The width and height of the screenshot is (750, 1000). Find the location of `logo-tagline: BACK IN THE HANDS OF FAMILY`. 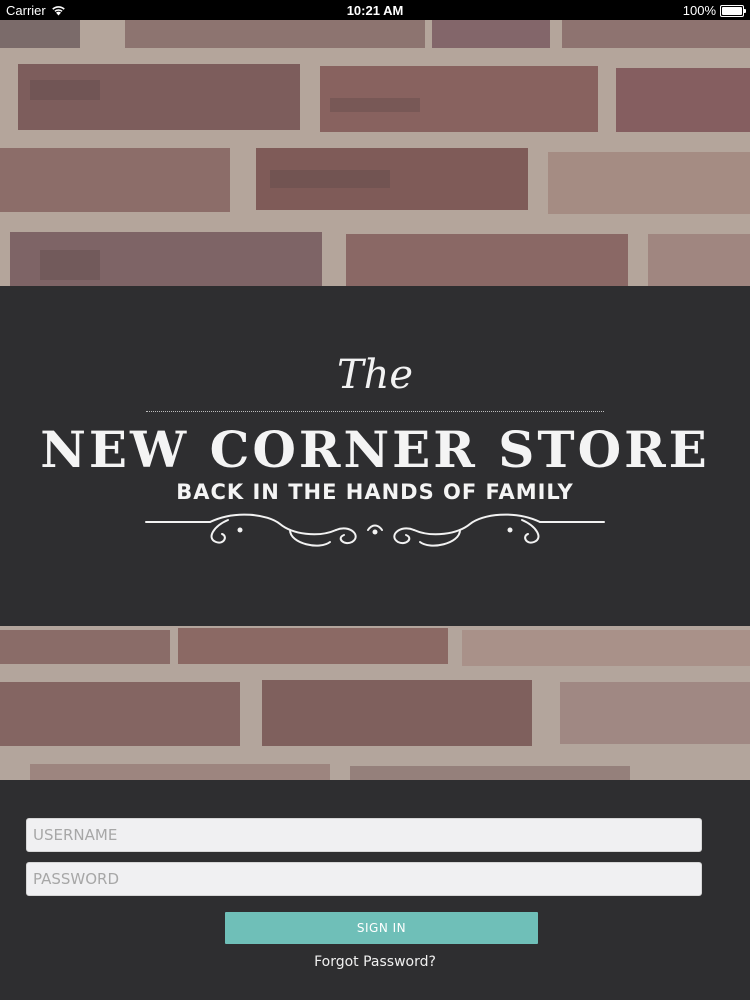

logo-tagline: BACK IN THE HANDS OF FAMILY is located at coordinates (375, 492).